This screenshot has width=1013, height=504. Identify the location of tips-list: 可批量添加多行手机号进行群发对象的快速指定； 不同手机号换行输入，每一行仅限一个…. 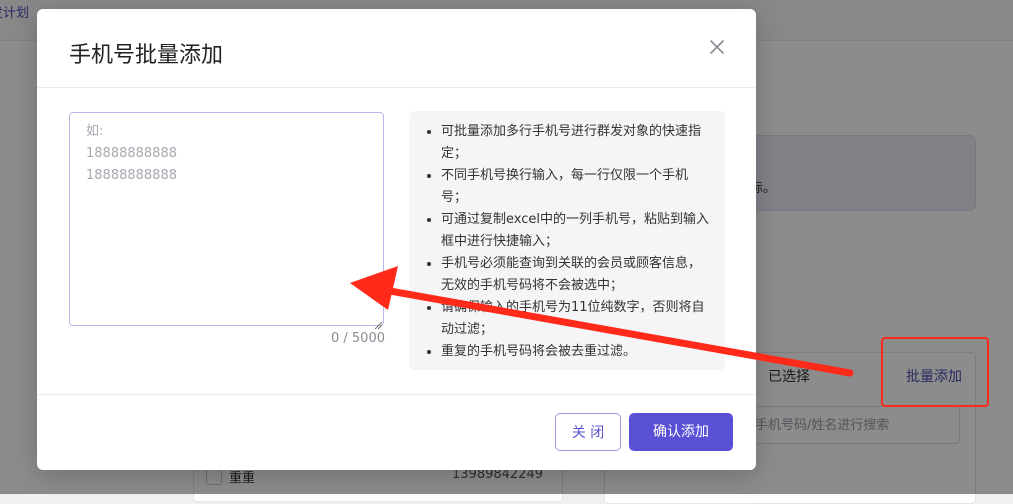
(568, 242).